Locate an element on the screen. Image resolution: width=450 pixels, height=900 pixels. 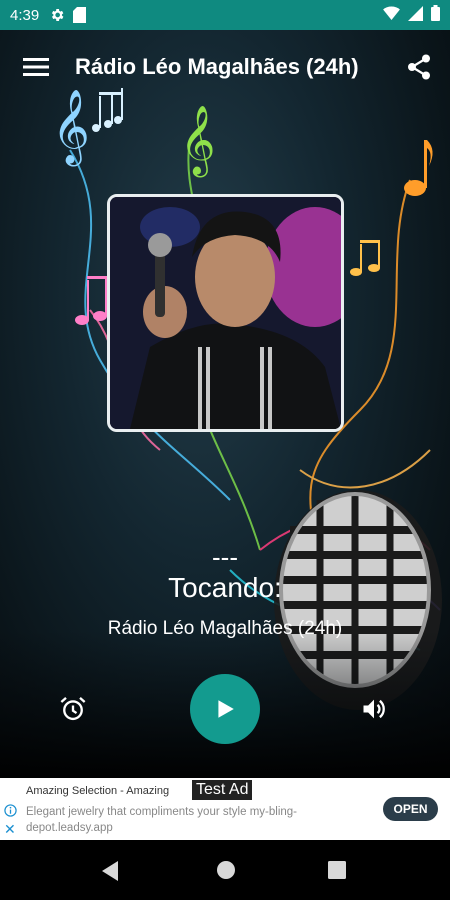
sd-card-icon is located at coordinates (80, 15).